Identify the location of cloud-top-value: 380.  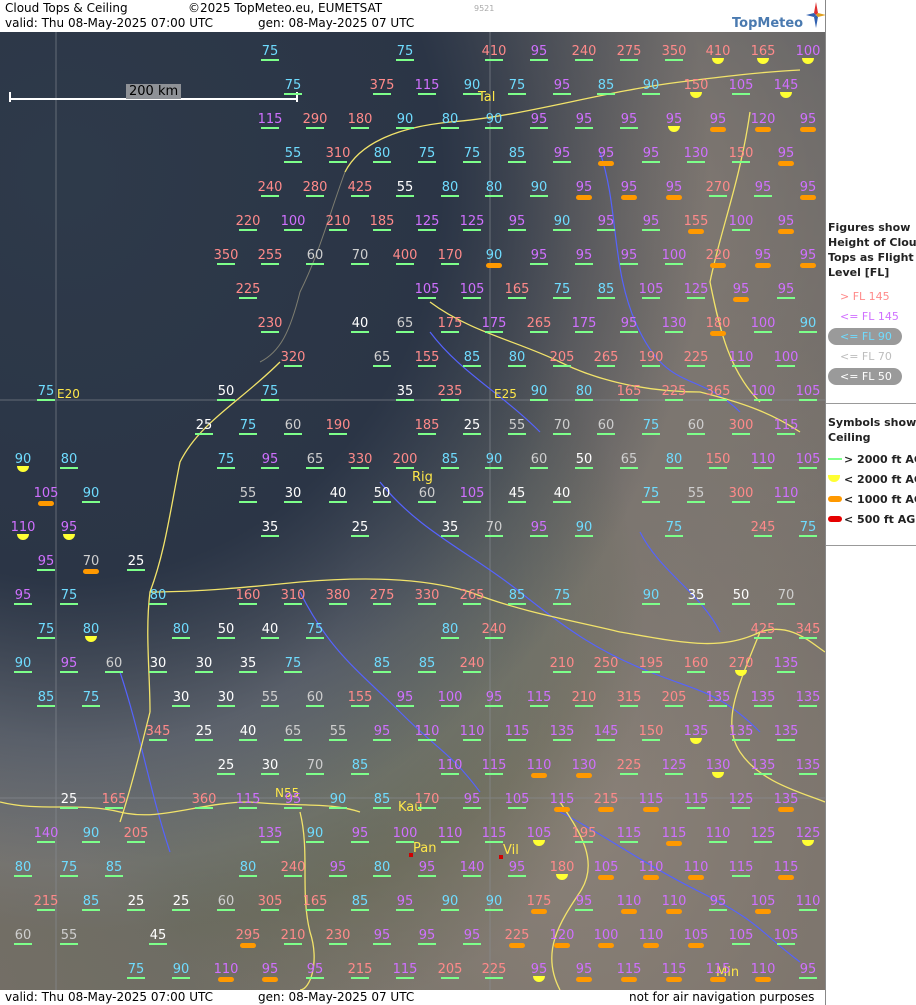
(338, 595).